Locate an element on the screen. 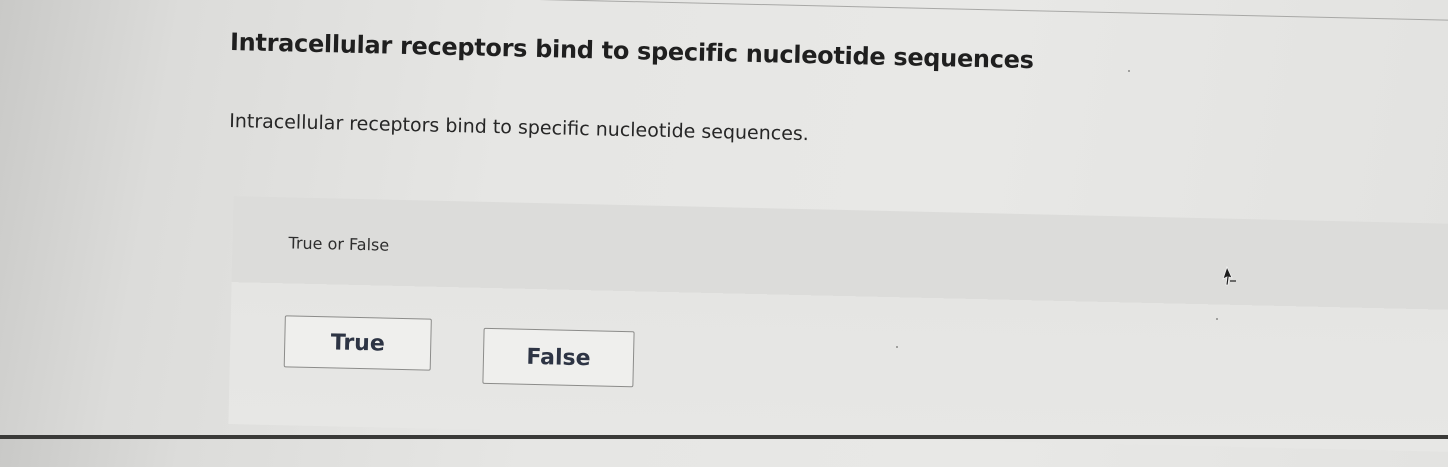 The width and height of the screenshot is (1448, 467). true-button-label: True is located at coordinates (358, 343).